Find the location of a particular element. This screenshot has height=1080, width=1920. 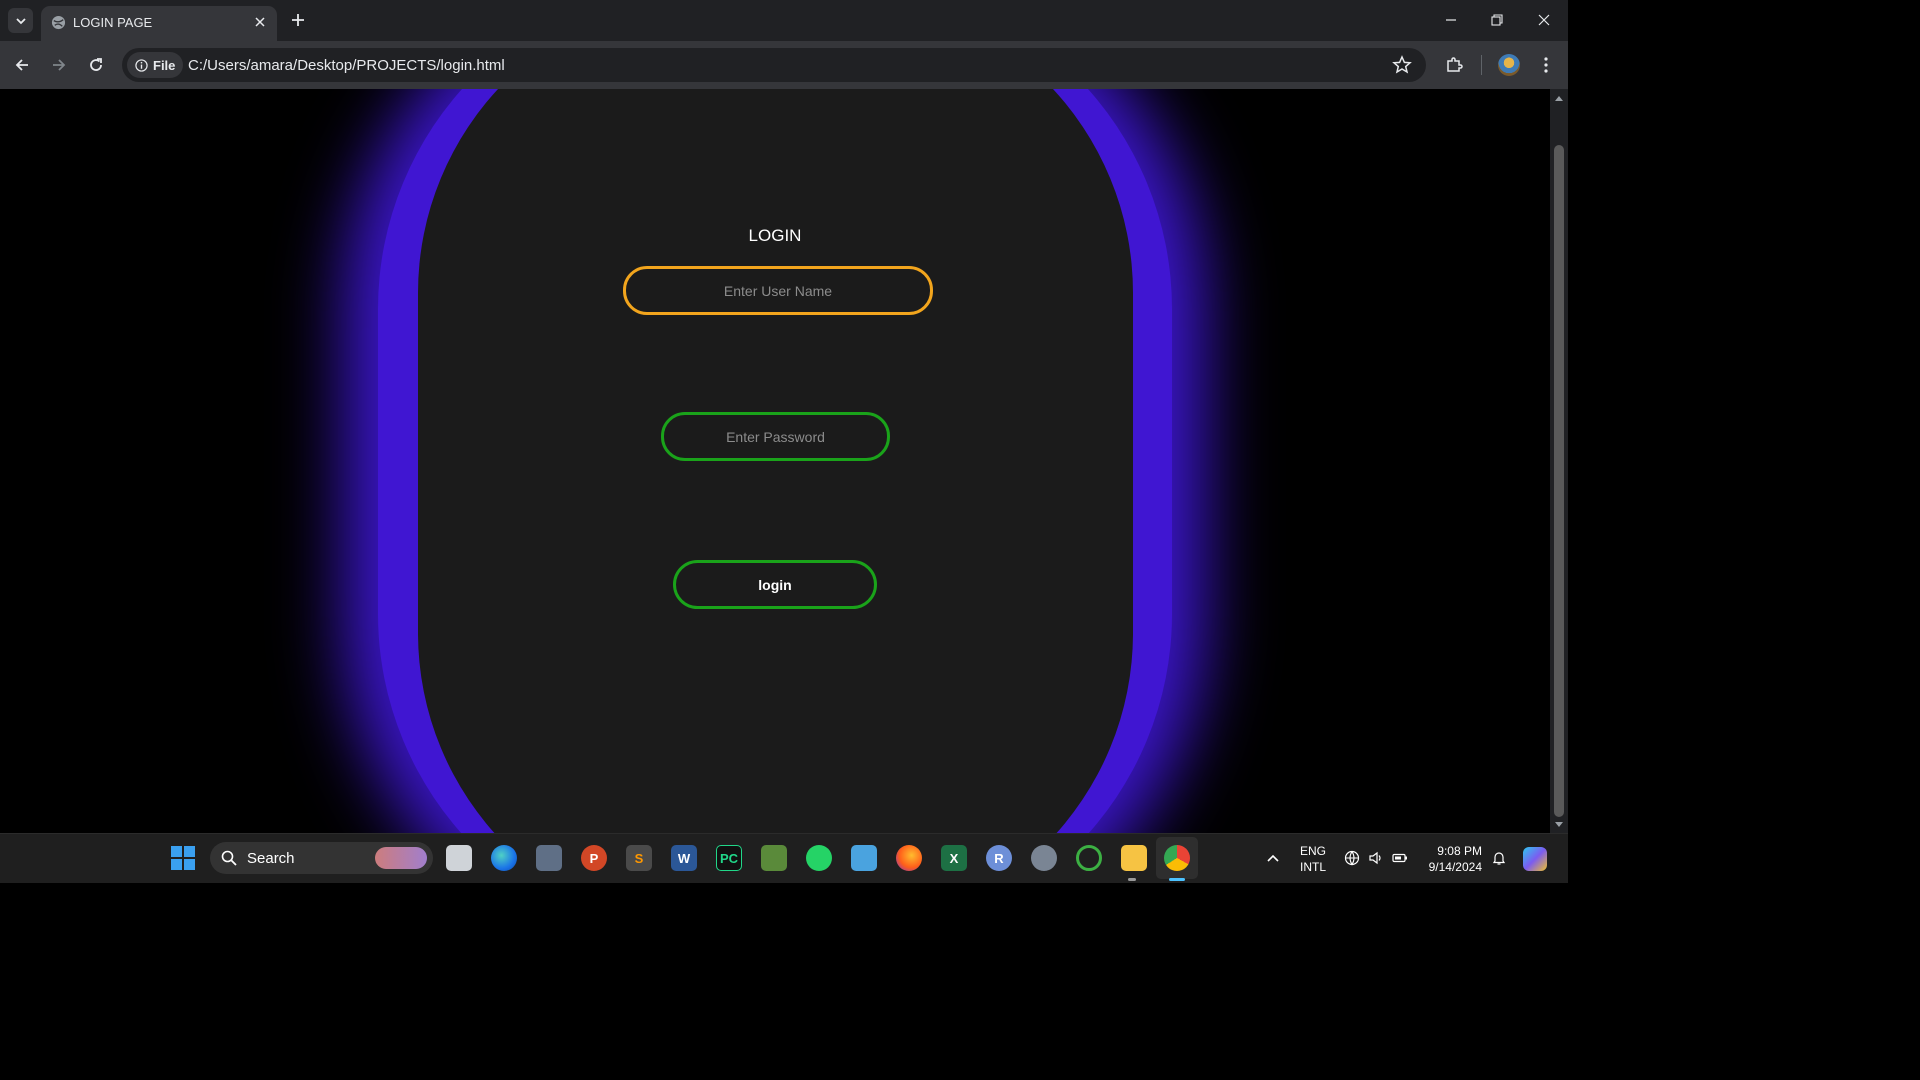

restore-icon is located at coordinates (1497, 20).